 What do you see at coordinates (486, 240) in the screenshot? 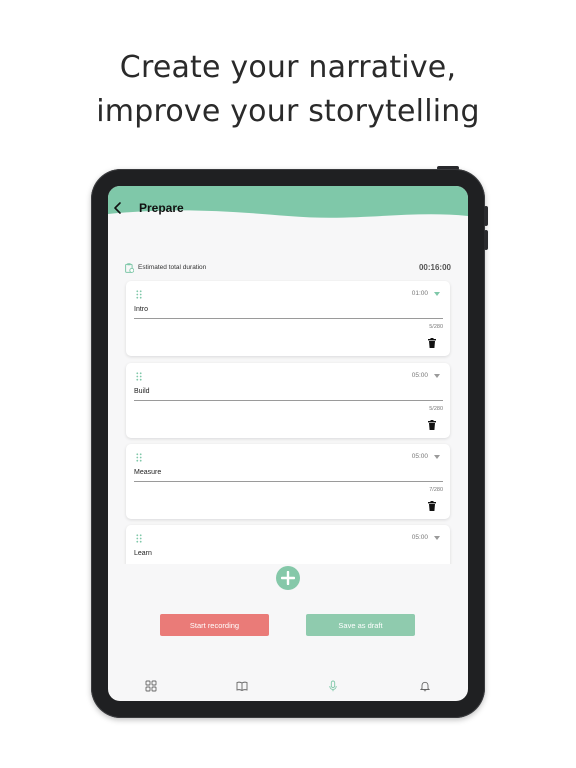
I see `device-volume-down-button` at bounding box center [486, 240].